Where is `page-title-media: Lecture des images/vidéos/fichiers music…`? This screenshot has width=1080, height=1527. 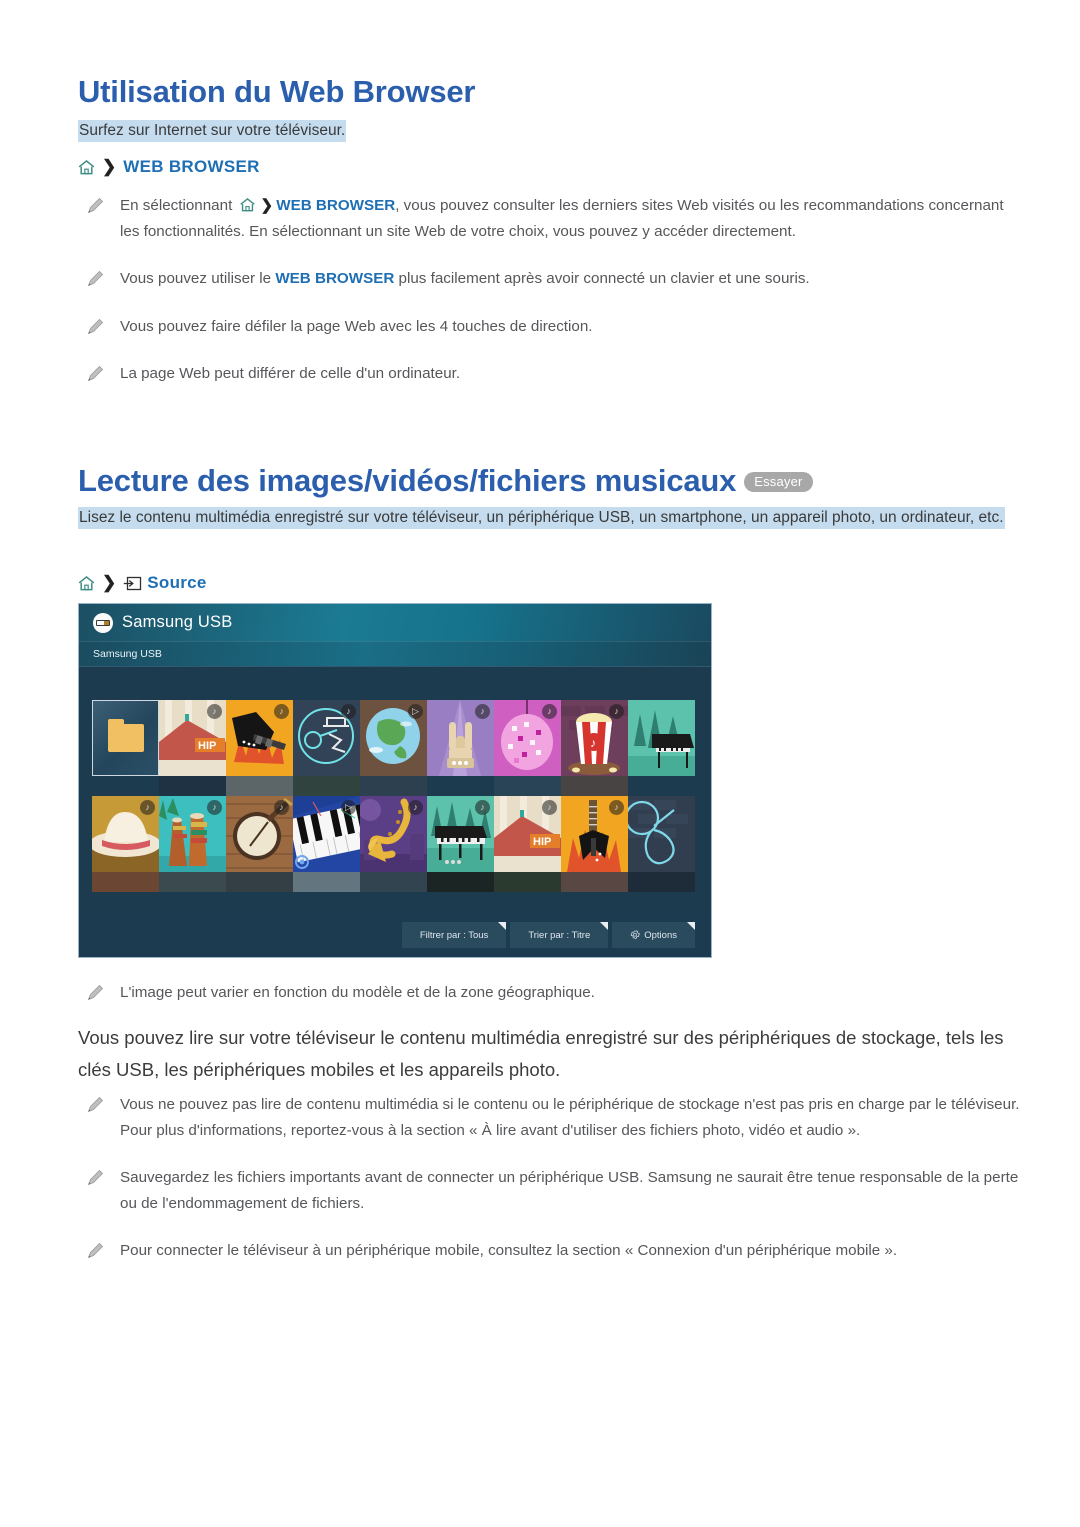 page-title-media: Lecture des images/vidéos/fichiers music… is located at coordinates (445, 481).